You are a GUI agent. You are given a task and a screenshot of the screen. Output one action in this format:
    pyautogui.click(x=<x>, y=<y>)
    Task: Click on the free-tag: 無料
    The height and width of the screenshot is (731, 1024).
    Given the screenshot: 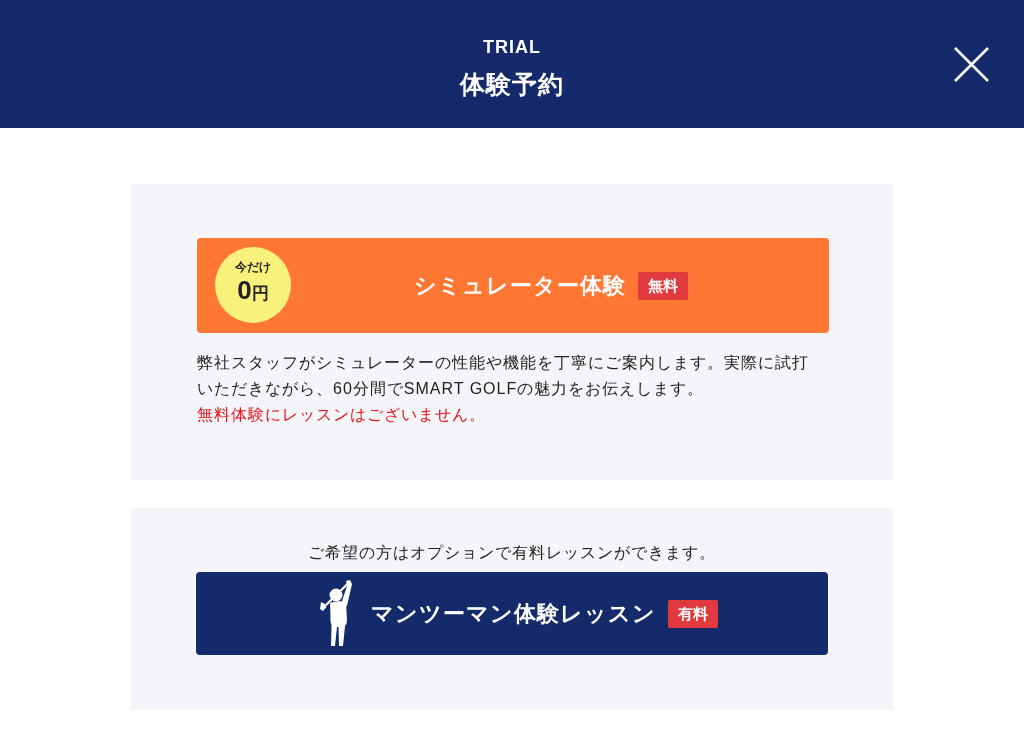 What is the action you would take?
    pyautogui.click(x=663, y=285)
    